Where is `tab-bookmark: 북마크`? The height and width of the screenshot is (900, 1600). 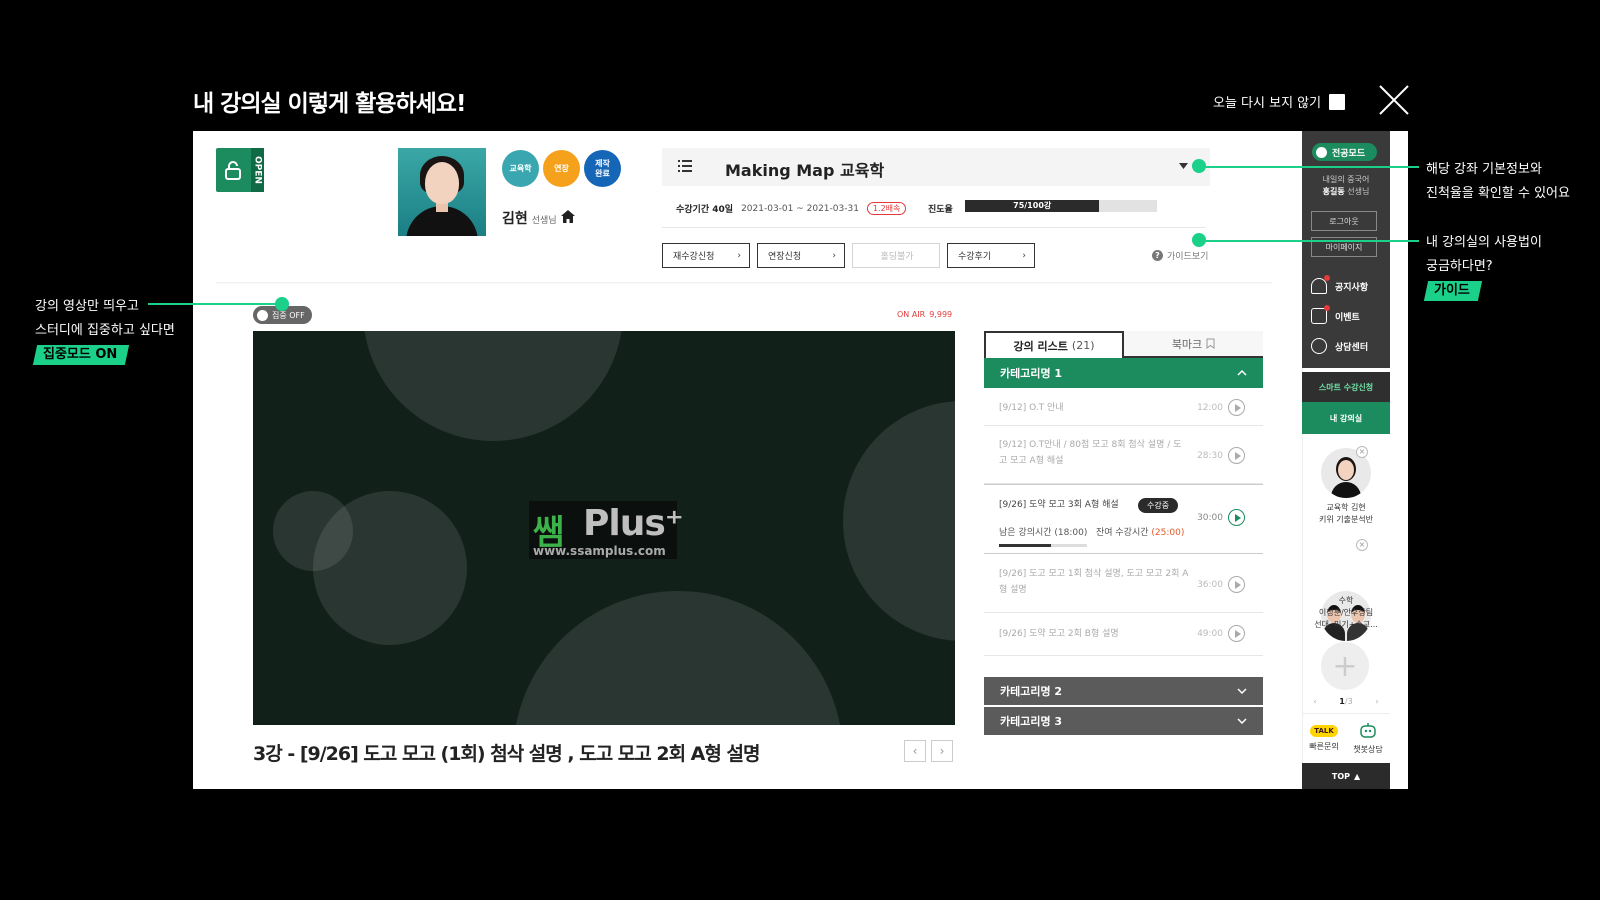
tab-bookmark: 북마크 is located at coordinates (1193, 344).